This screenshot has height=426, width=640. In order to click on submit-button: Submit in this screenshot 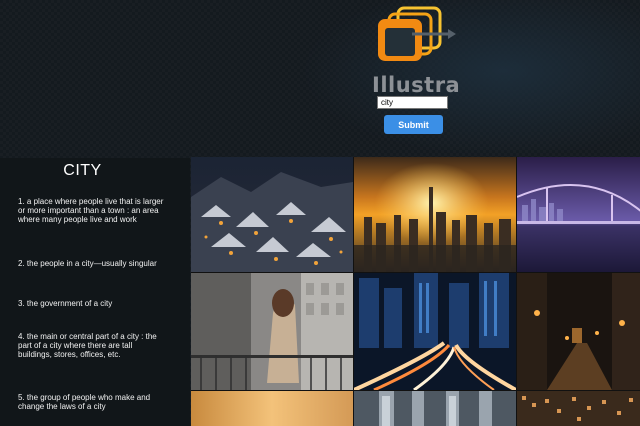, I will do `click(413, 124)`.